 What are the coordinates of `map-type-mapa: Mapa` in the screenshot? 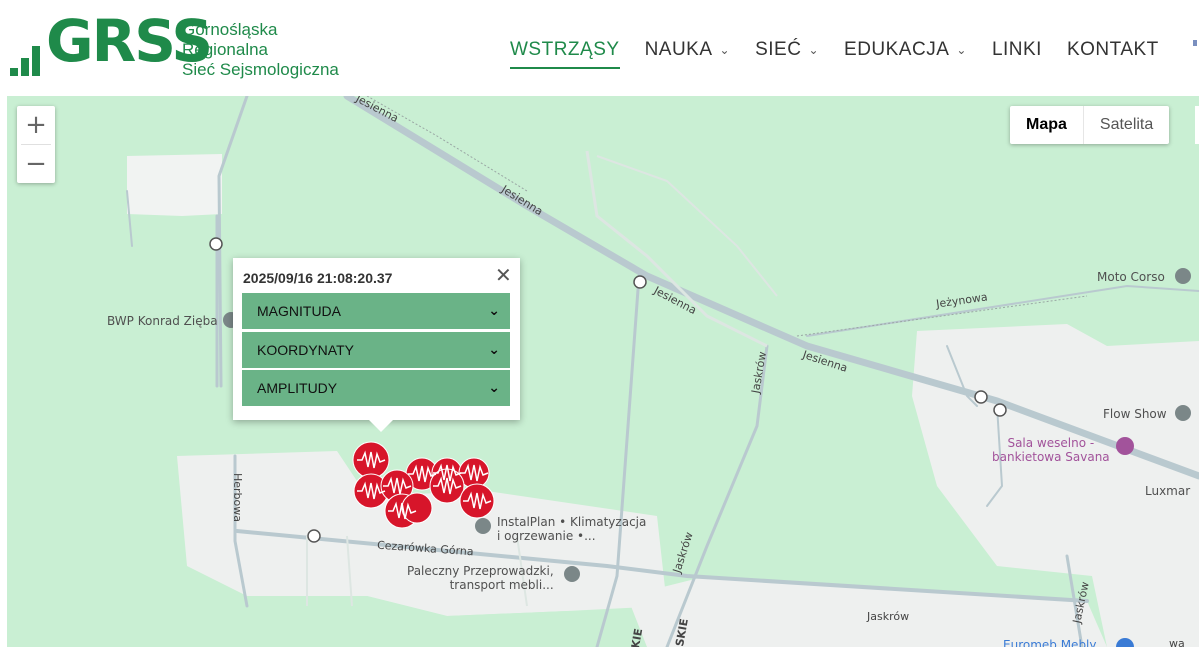 It's located at (1047, 125).